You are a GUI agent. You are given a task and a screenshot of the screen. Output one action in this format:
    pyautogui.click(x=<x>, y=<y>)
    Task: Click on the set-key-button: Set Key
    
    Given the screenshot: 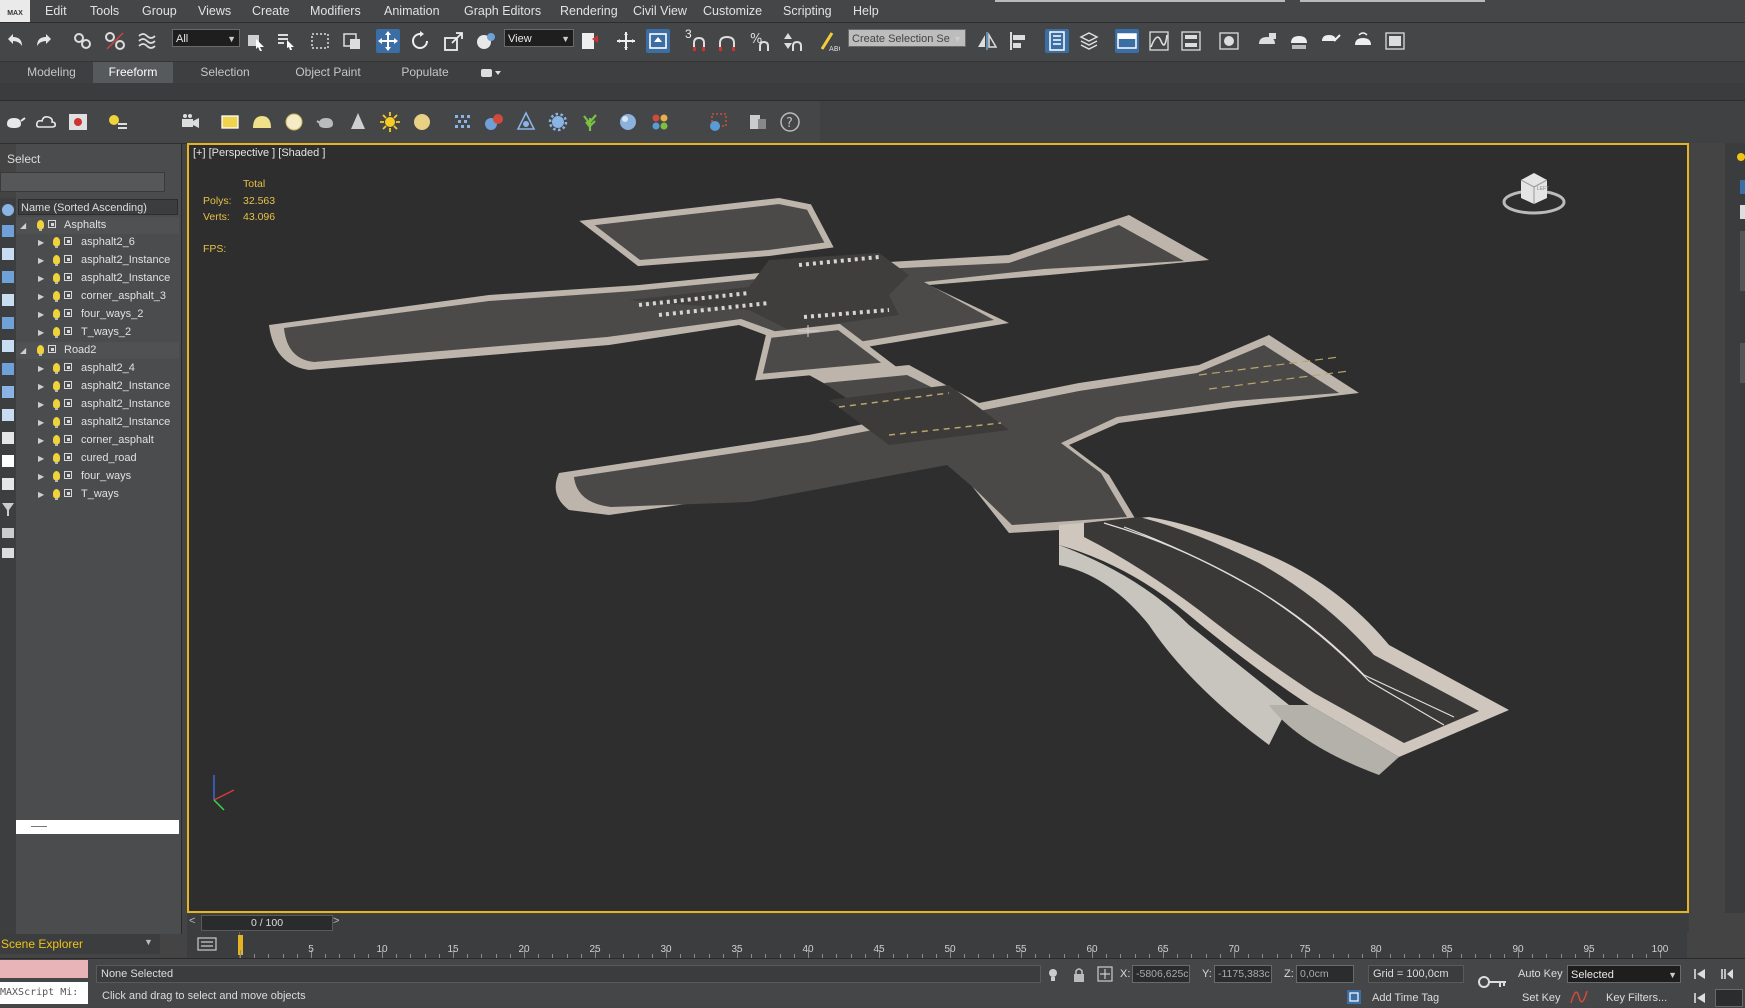 What is the action you would take?
    pyautogui.click(x=1541, y=998)
    